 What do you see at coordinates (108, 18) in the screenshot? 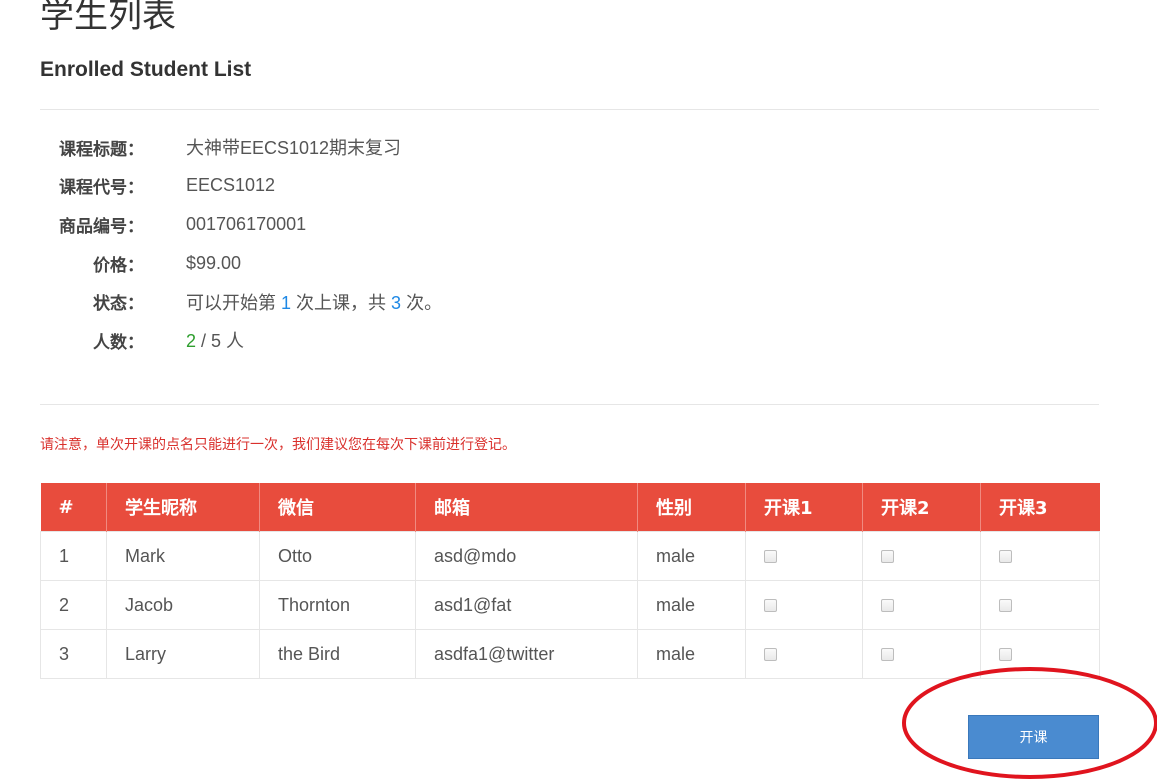
I see `page-title: 学生列表` at bounding box center [108, 18].